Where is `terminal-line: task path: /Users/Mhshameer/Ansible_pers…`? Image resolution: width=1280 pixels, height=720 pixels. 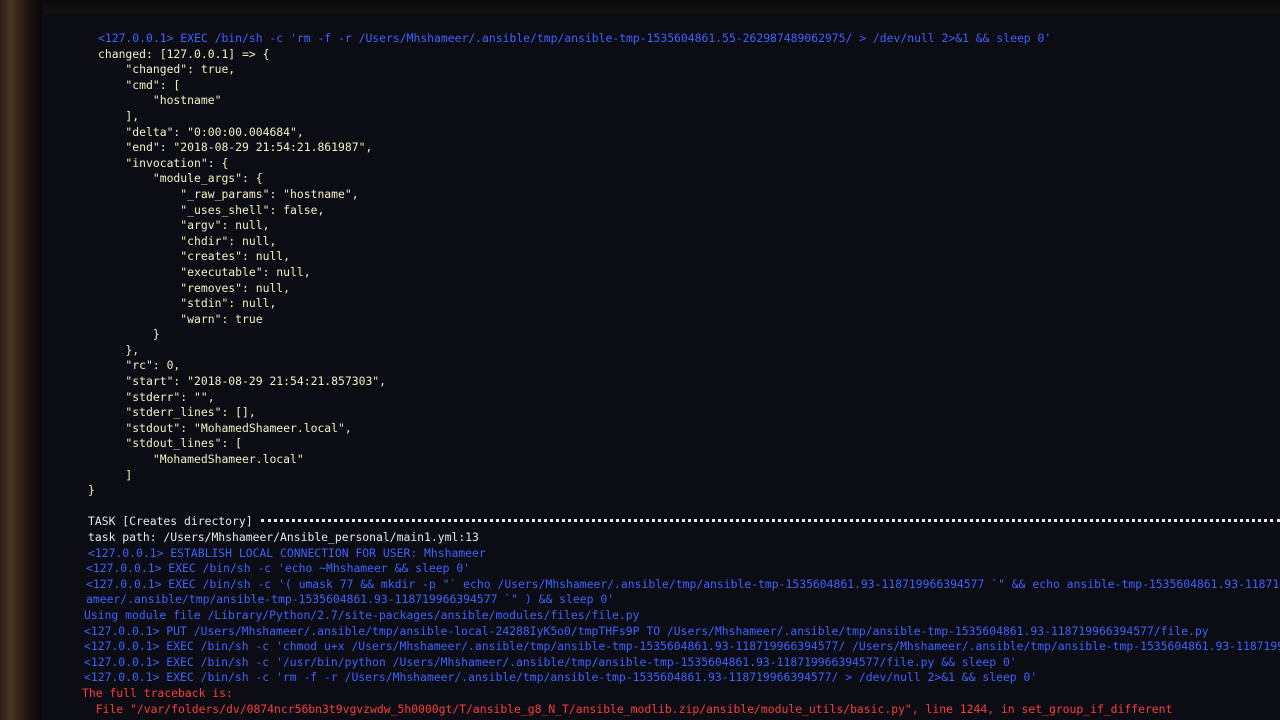 terminal-line: task path: /Users/Mhshameer/Ansible_pers… is located at coordinates (283, 537).